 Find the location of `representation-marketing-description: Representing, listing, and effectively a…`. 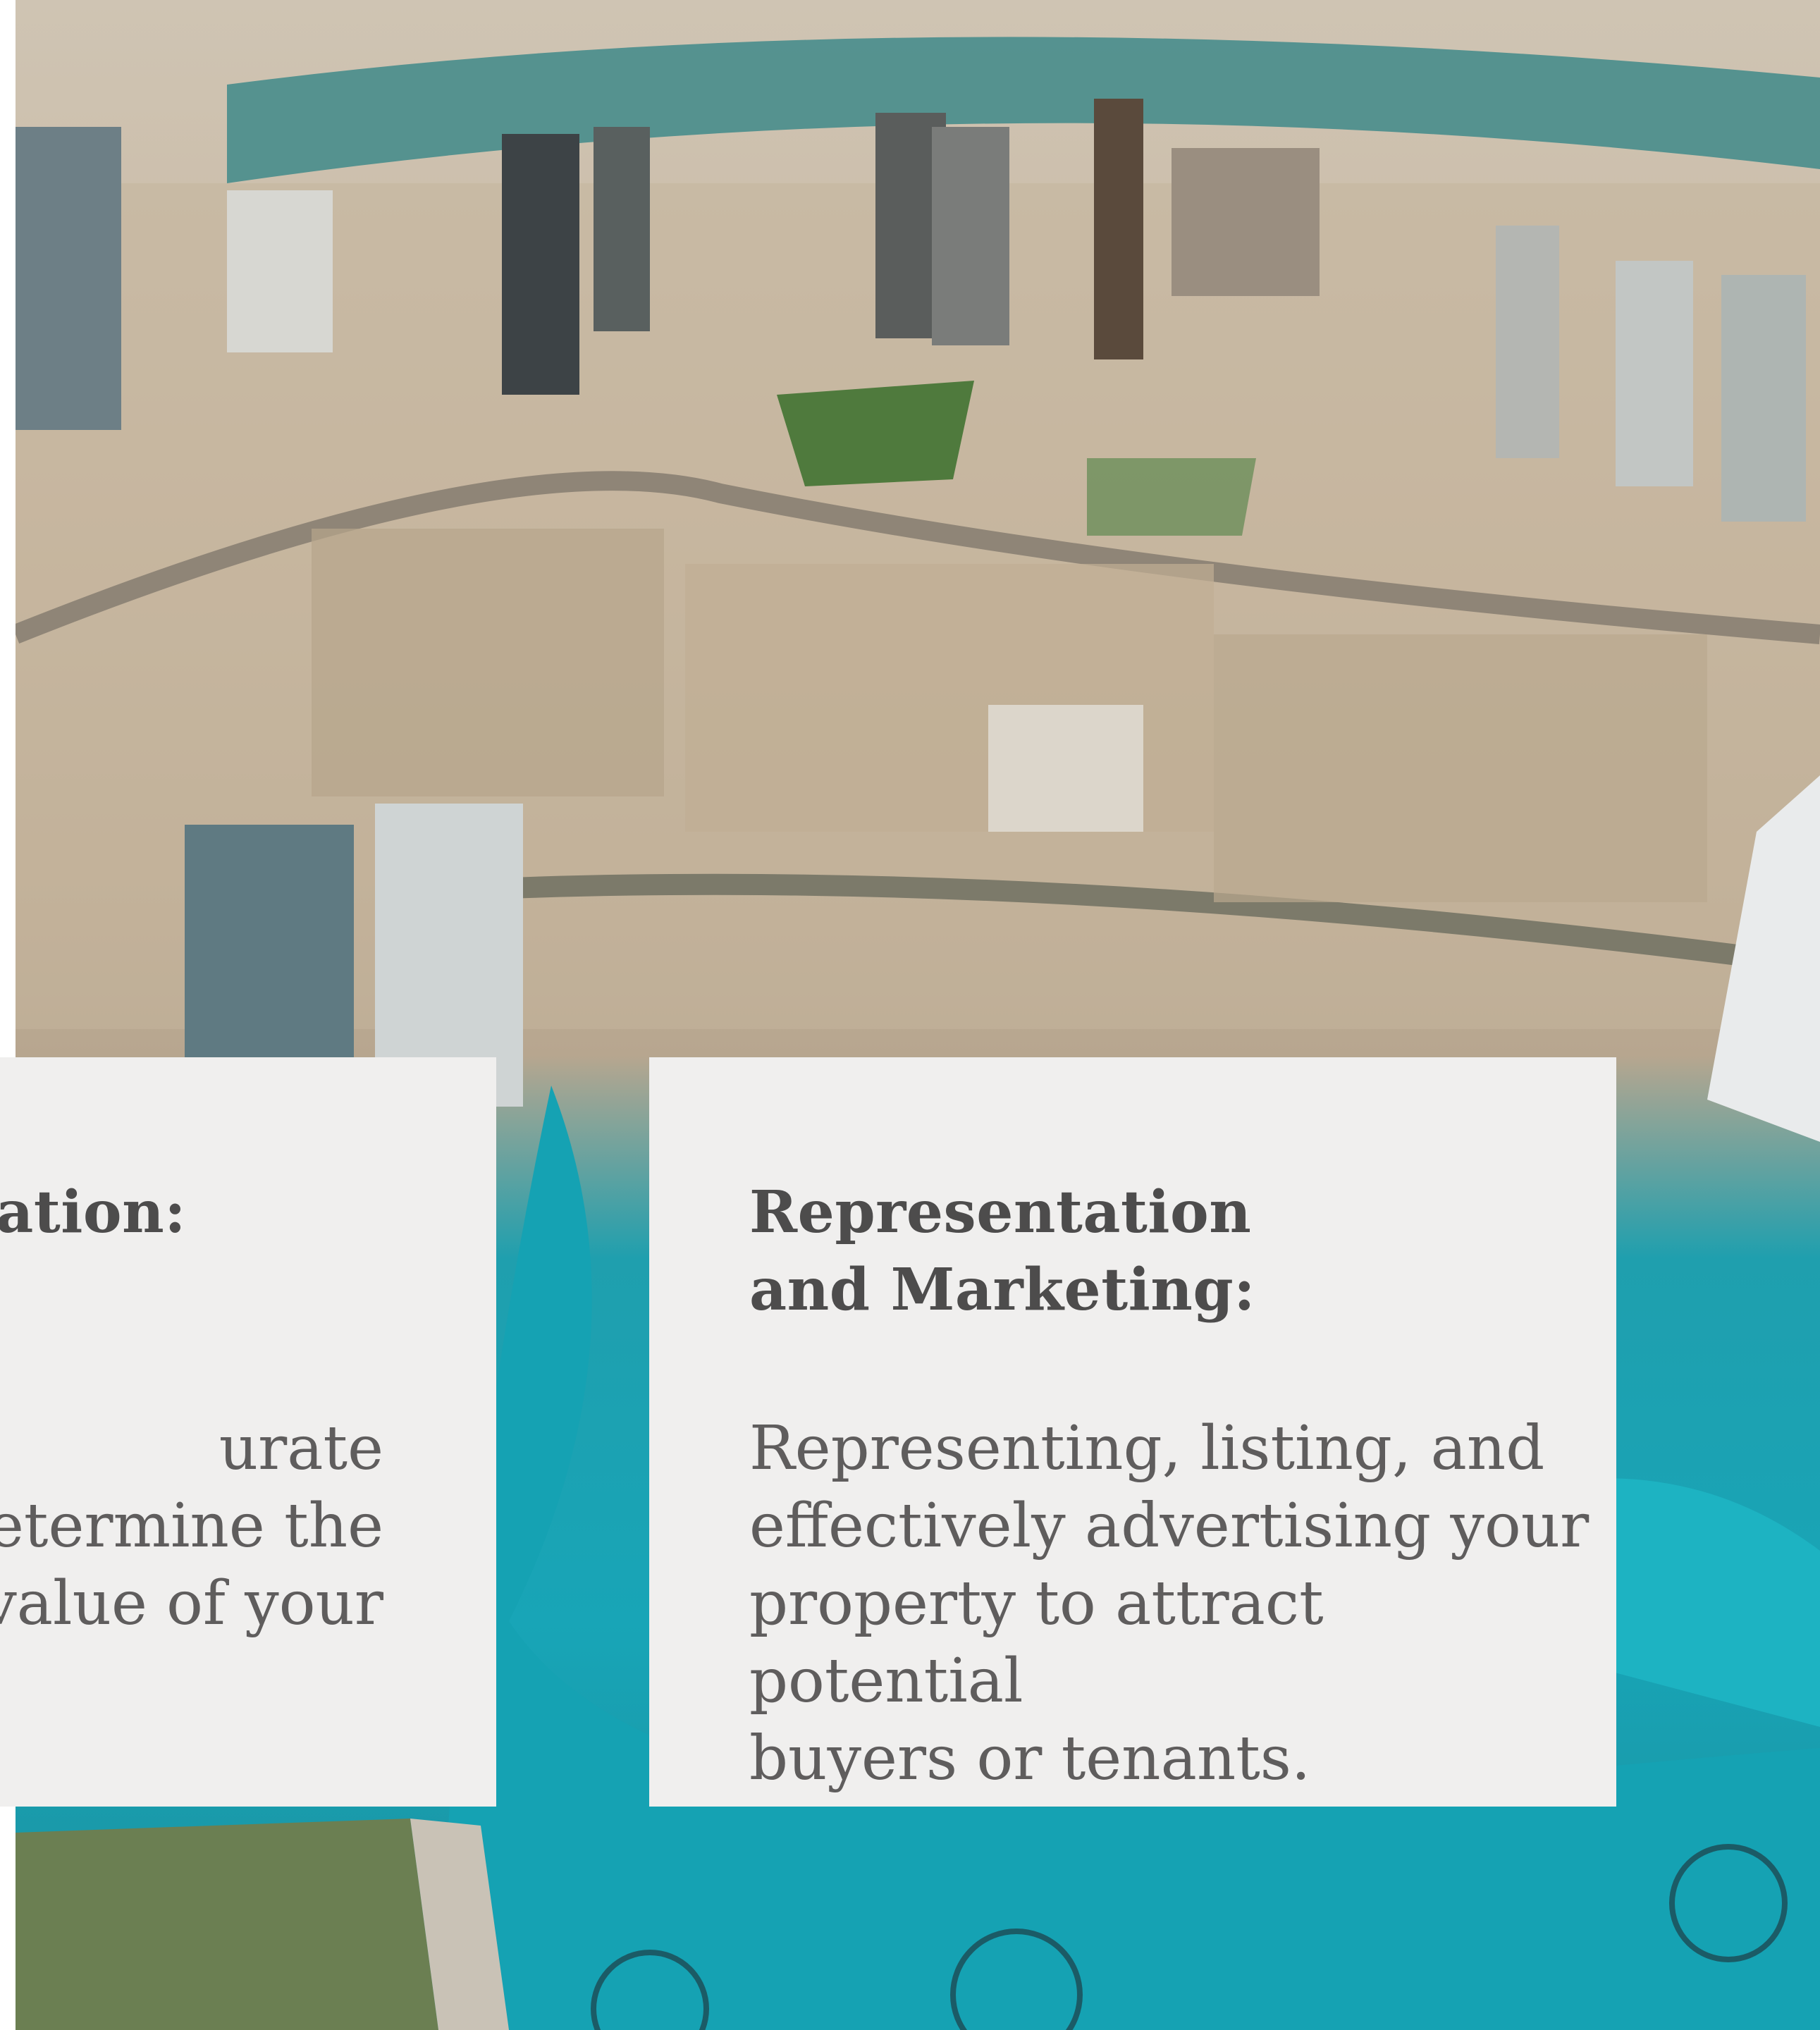

representation-marketing-description: Representing, listing, and effectively a… is located at coordinates (1169, 1603).